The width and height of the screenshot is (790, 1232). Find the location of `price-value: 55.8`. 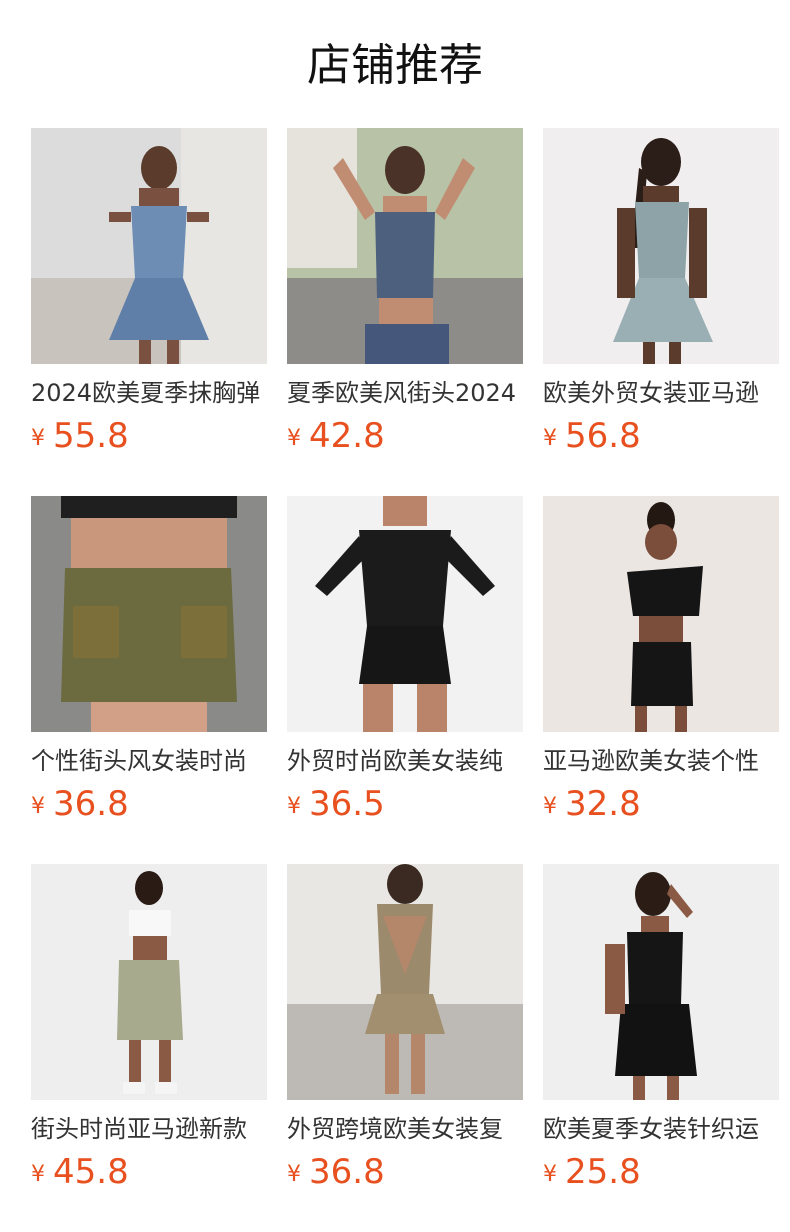

price-value: 55.8 is located at coordinates (91, 436).